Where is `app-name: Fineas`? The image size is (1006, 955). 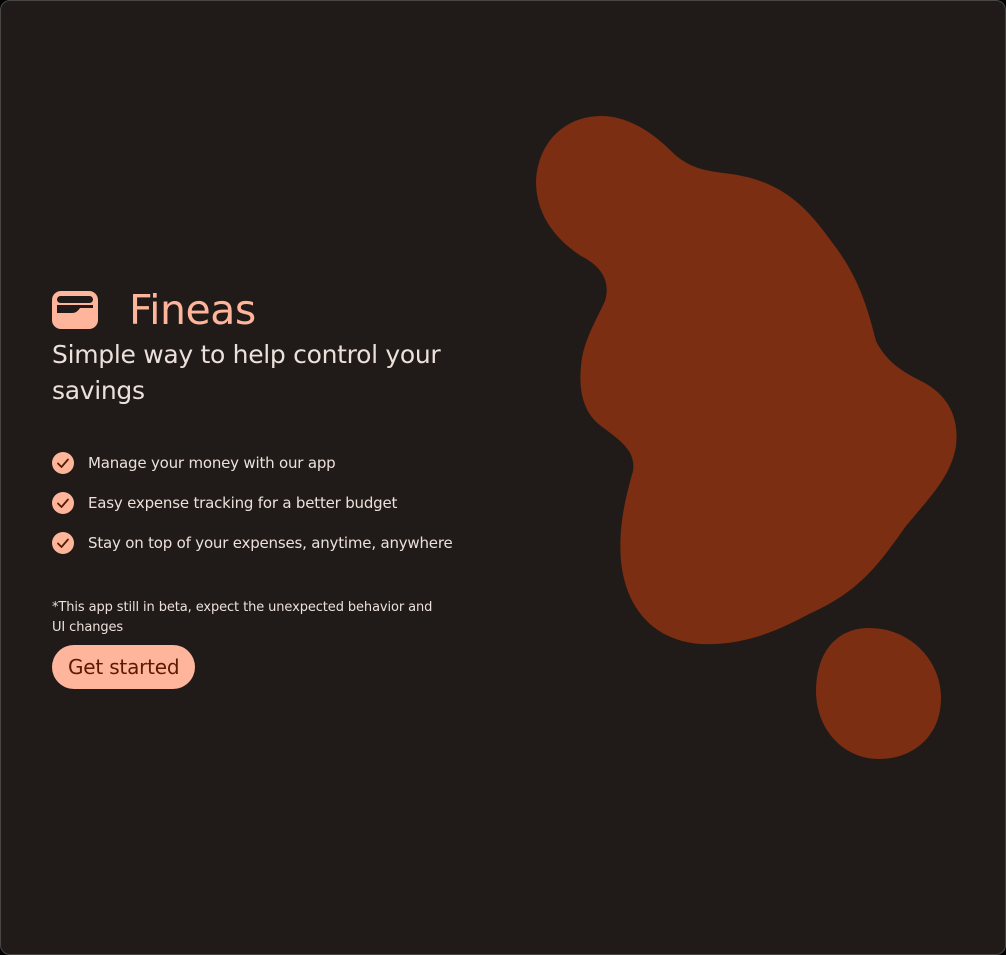
app-name: Fineas is located at coordinates (192, 310).